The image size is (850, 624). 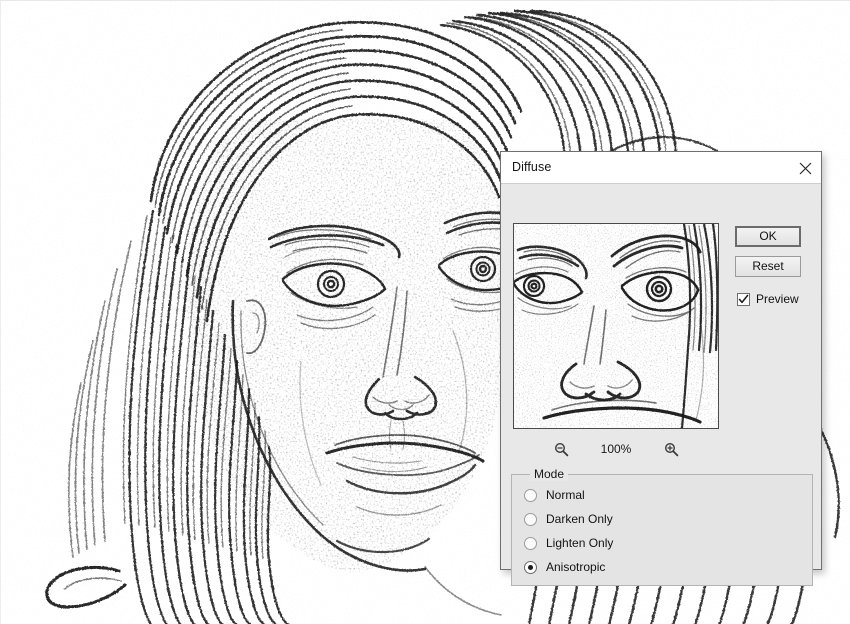 I want to click on radio-option-normal: Normal, so click(x=554, y=495).